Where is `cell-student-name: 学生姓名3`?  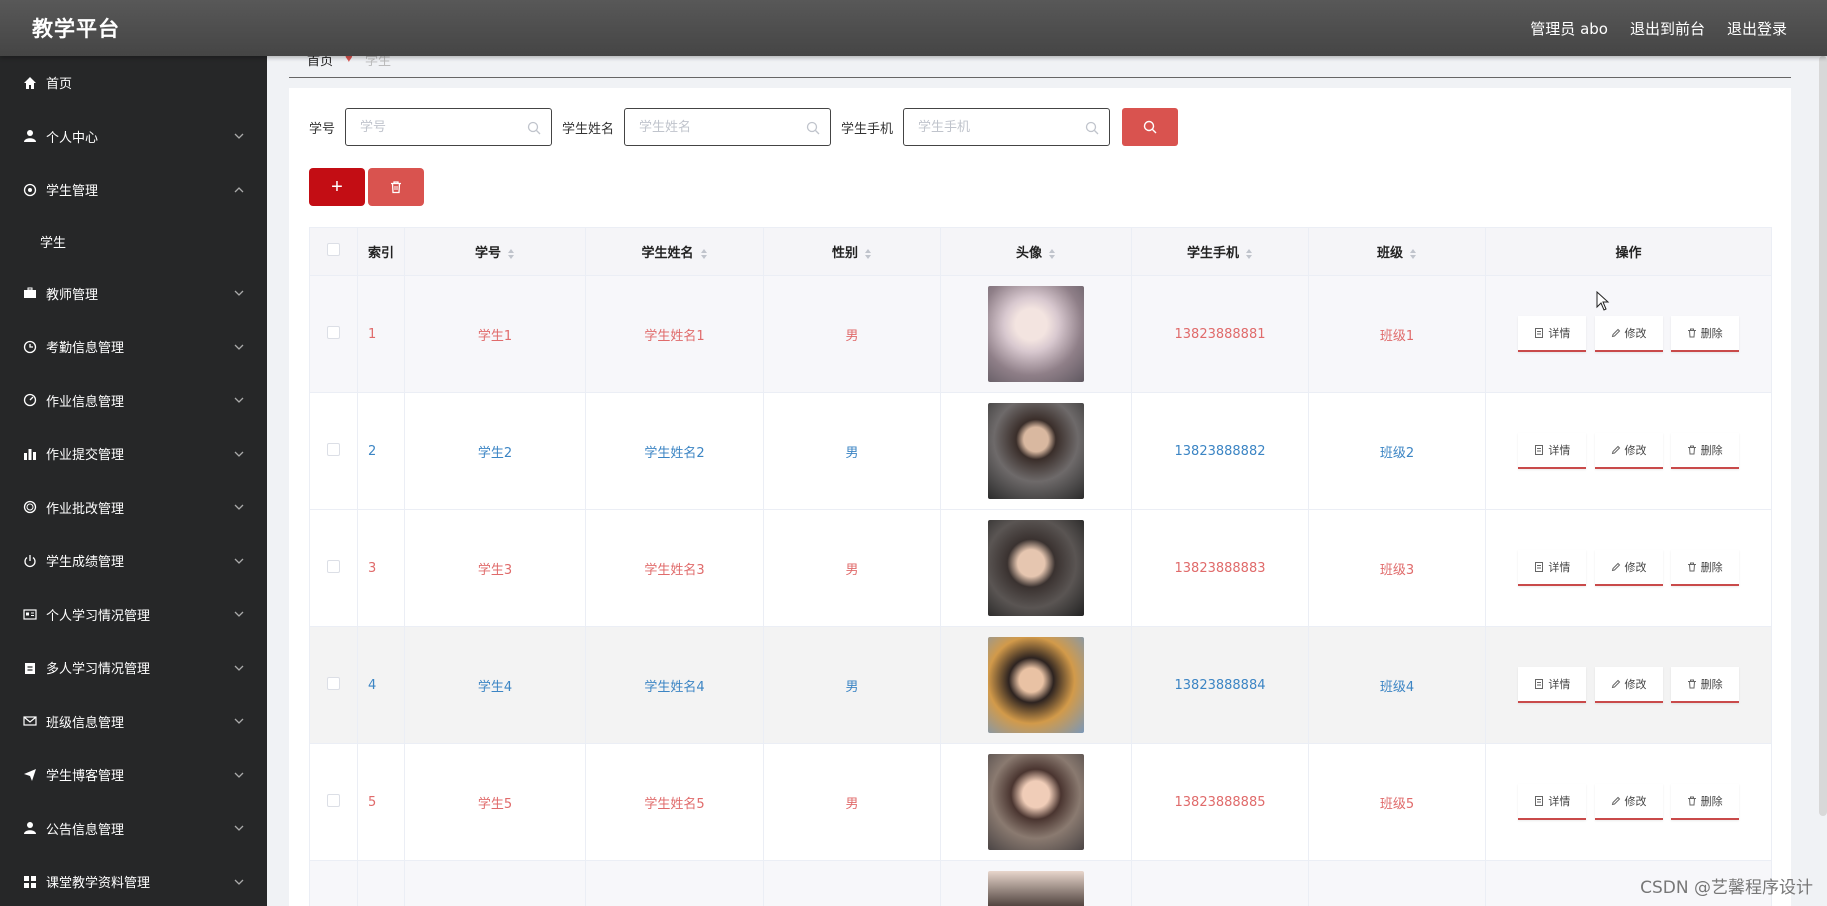
cell-student-name: 学生姓名3 is located at coordinates (674, 568).